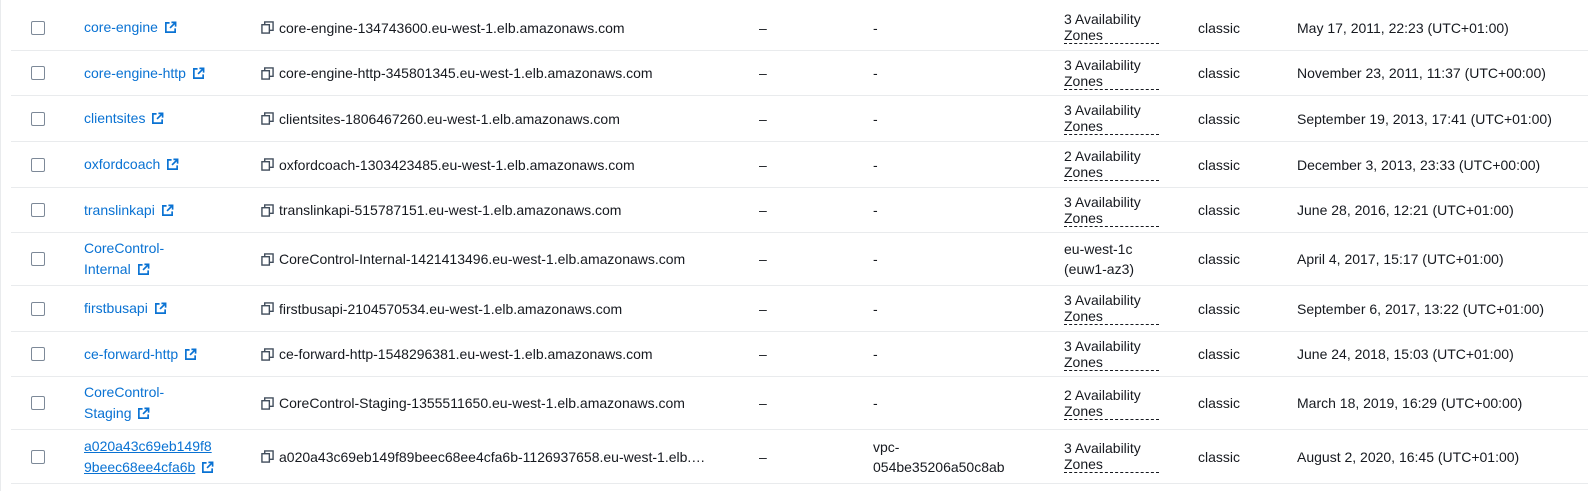 Image resolution: width=1588 pixels, height=491 pixels. What do you see at coordinates (1099, 259) in the screenshot?
I see `availability-zone-text: eu-west-1c (euw1-az3)` at bounding box center [1099, 259].